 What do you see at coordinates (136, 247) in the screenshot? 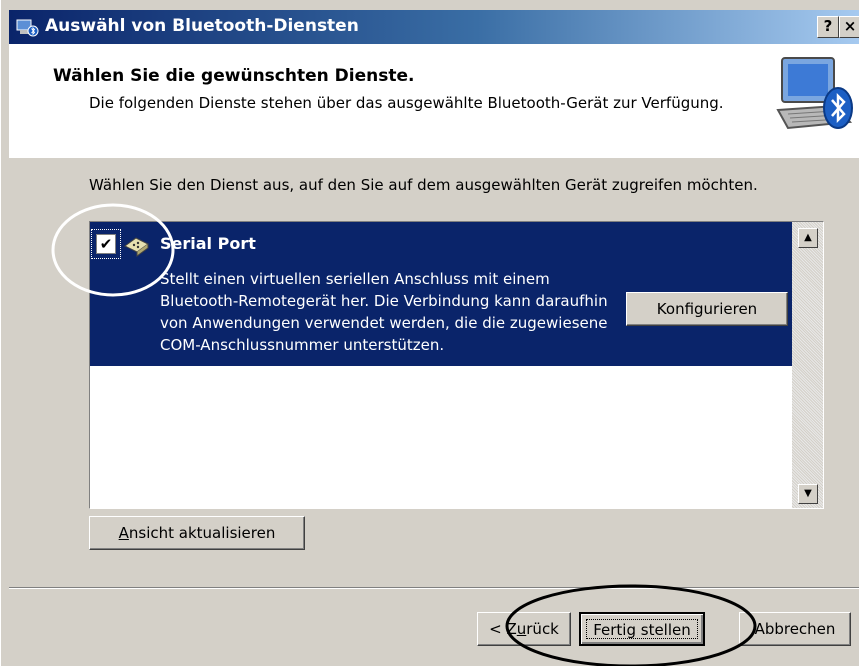
I see `serial-port-icon` at bounding box center [136, 247].